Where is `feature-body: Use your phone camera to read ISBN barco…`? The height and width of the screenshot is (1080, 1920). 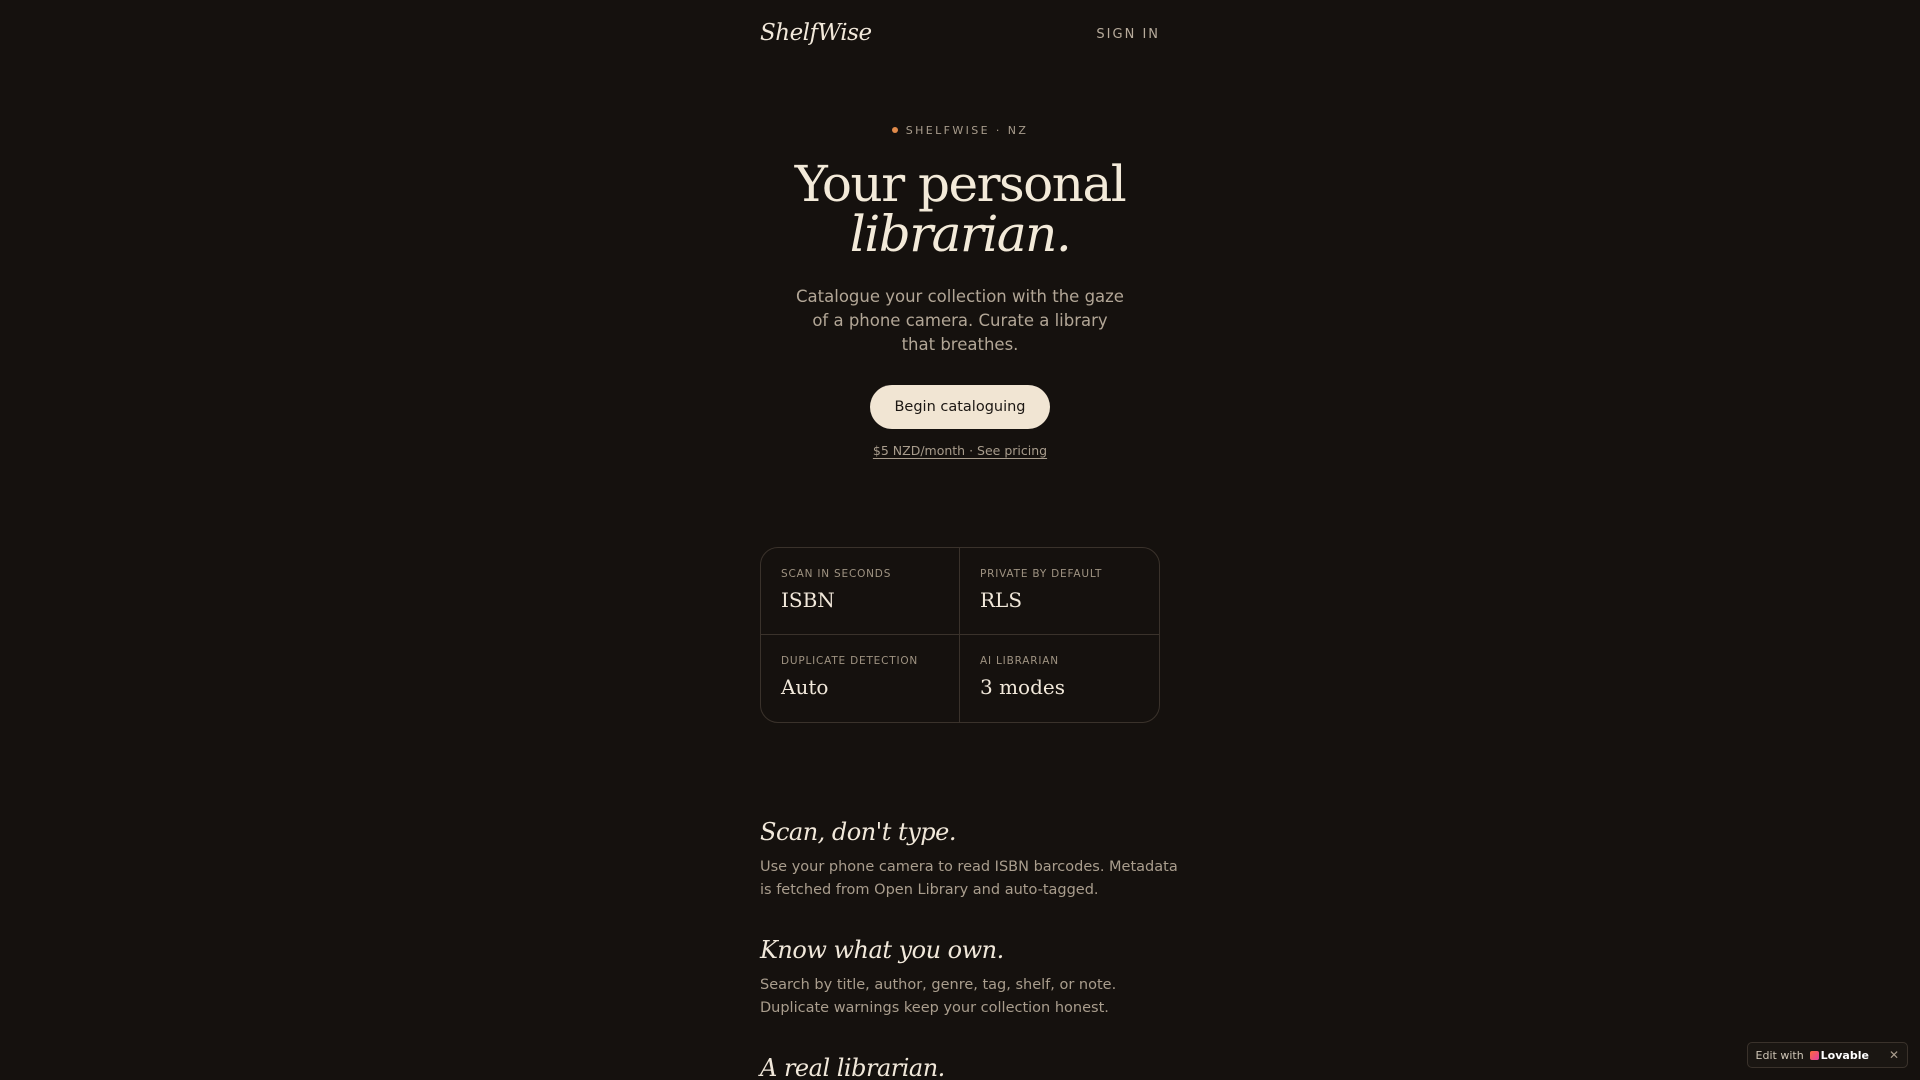
feature-body: Use your phone camera to read ISBN barco… is located at coordinates (969, 878).